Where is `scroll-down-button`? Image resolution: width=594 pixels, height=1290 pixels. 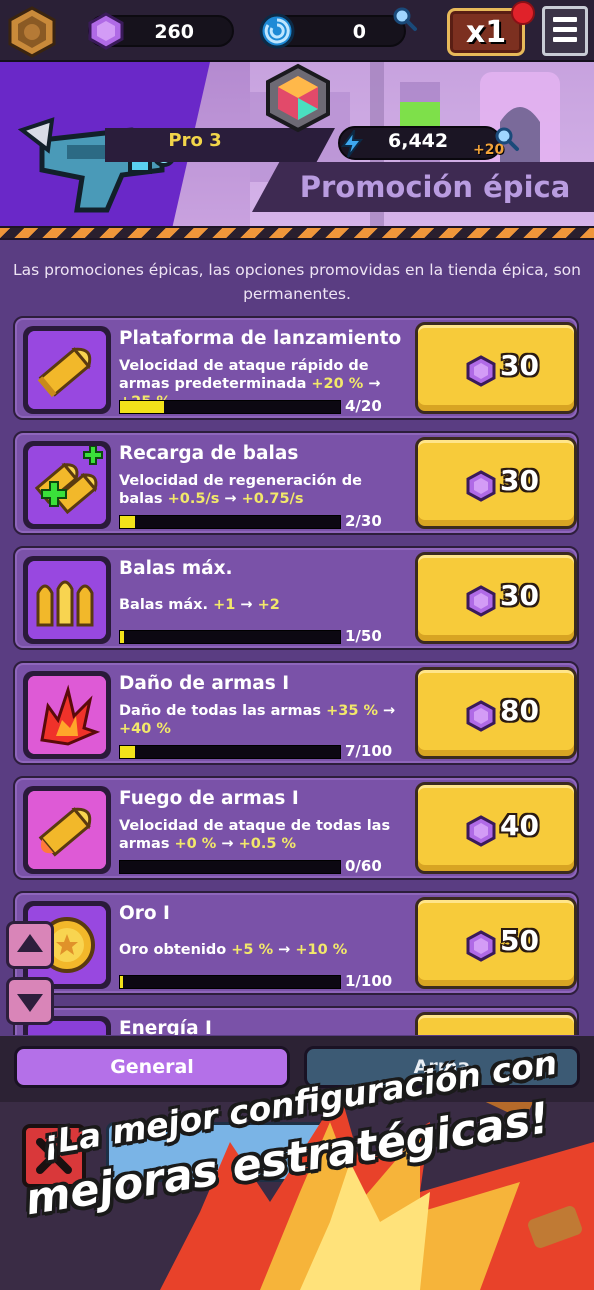 scroll-down-button is located at coordinates (30, 1001).